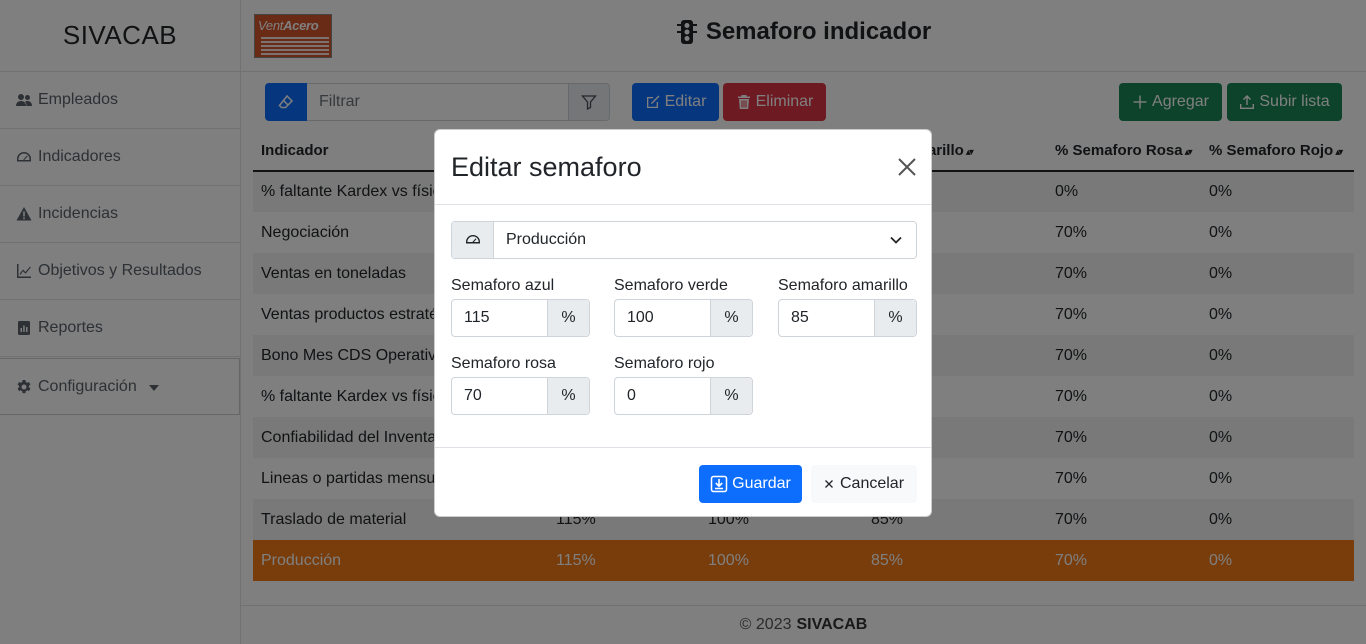  I want to click on field-label: Semaforo verde, so click(671, 285).